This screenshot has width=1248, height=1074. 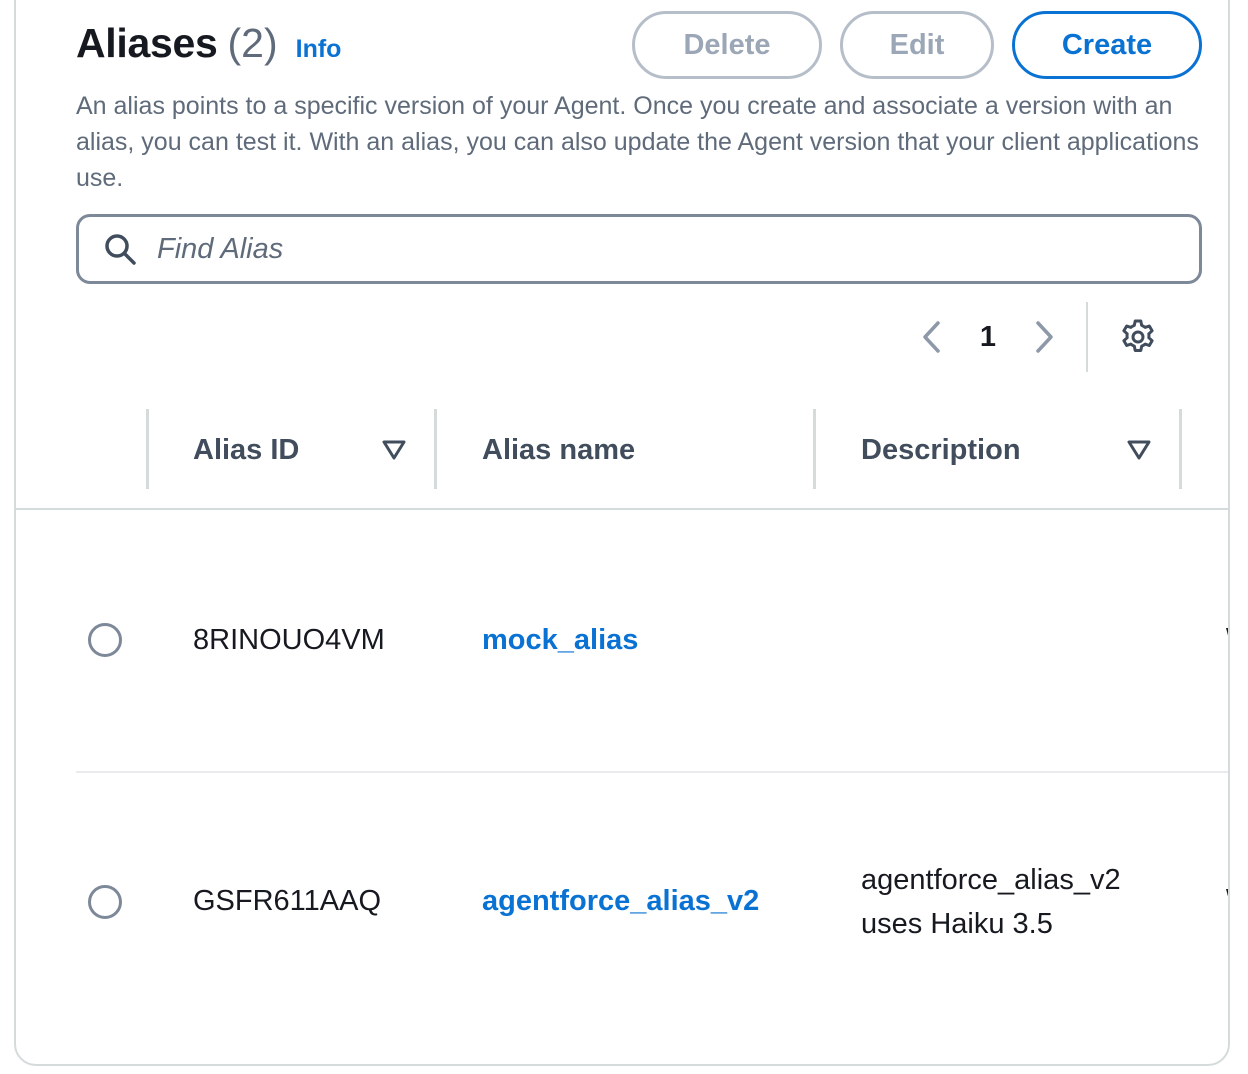 What do you see at coordinates (932, 337) in the screenshot?
I see `chevron-left-icon` at bounding box center [932, 337].